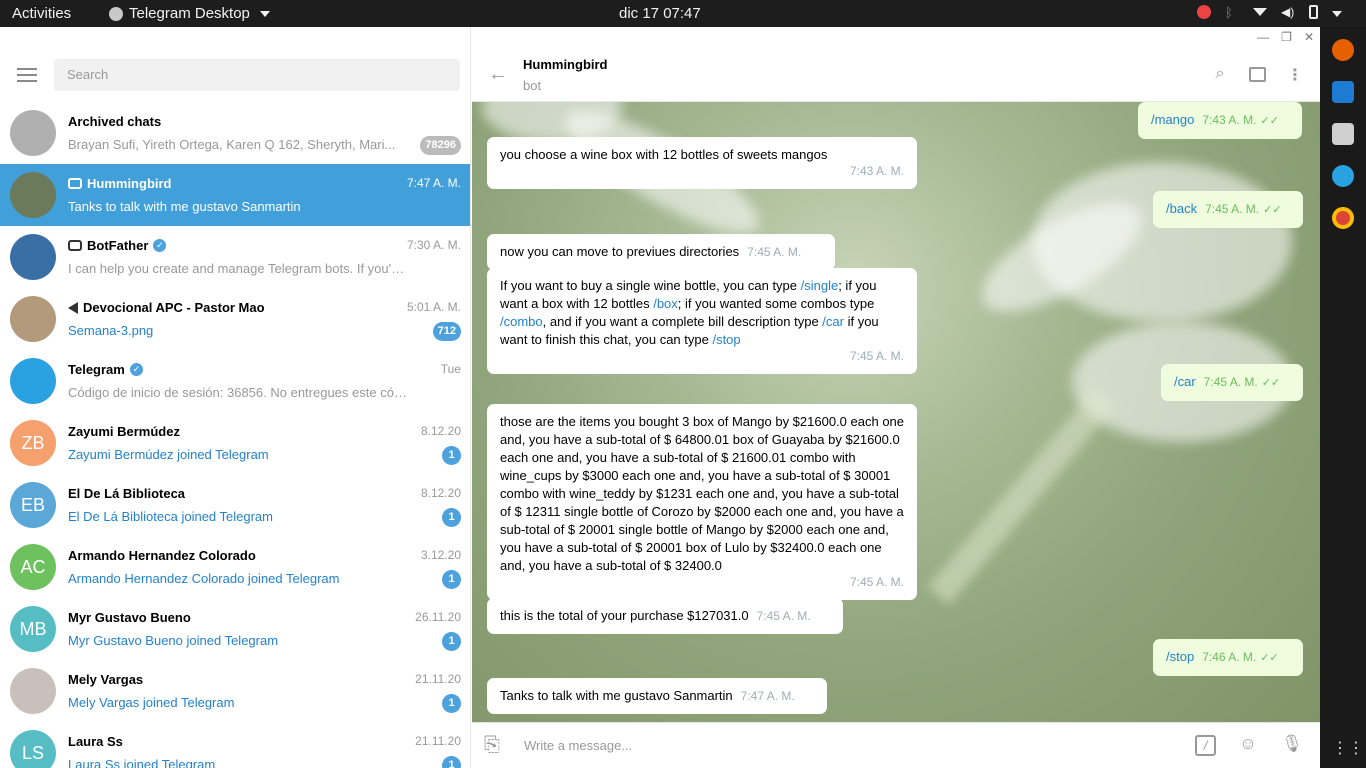 Image resolution: width=1366 pixels, height=768 pixels. What do you see at coordinates (521, 321) in the screenshot?
I see `command-link: /combo` at bounding box center [521, 321].